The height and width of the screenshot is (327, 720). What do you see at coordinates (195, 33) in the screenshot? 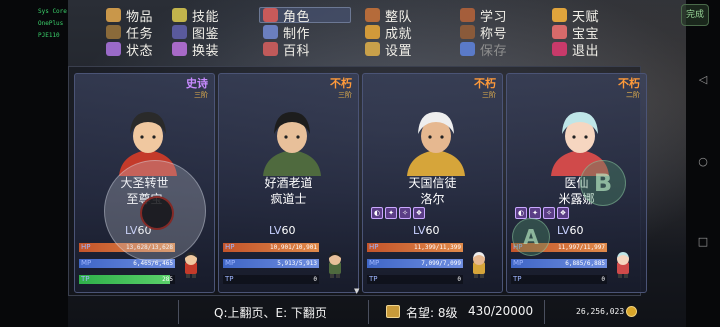
I see `menu-item: 图鉴` at bounding box center [195, 33].